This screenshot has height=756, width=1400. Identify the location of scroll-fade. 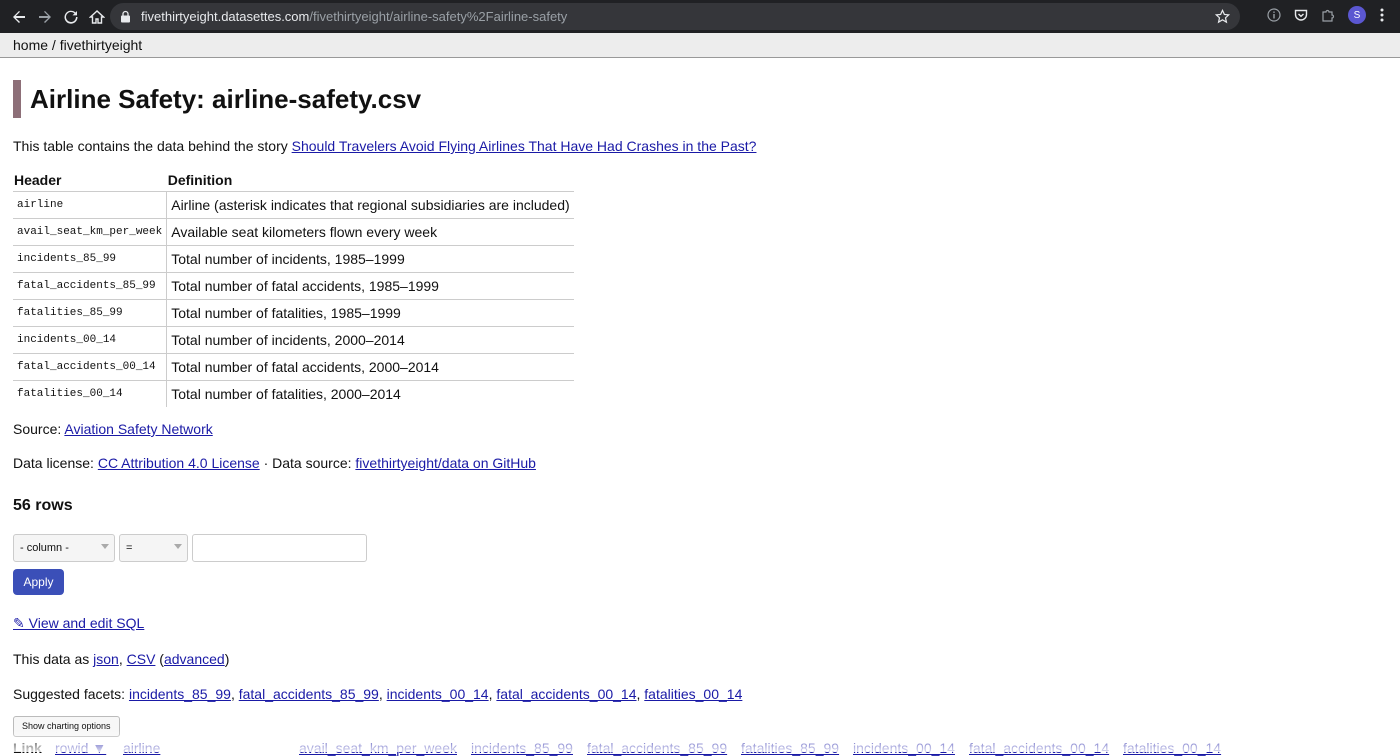
(700, 741).